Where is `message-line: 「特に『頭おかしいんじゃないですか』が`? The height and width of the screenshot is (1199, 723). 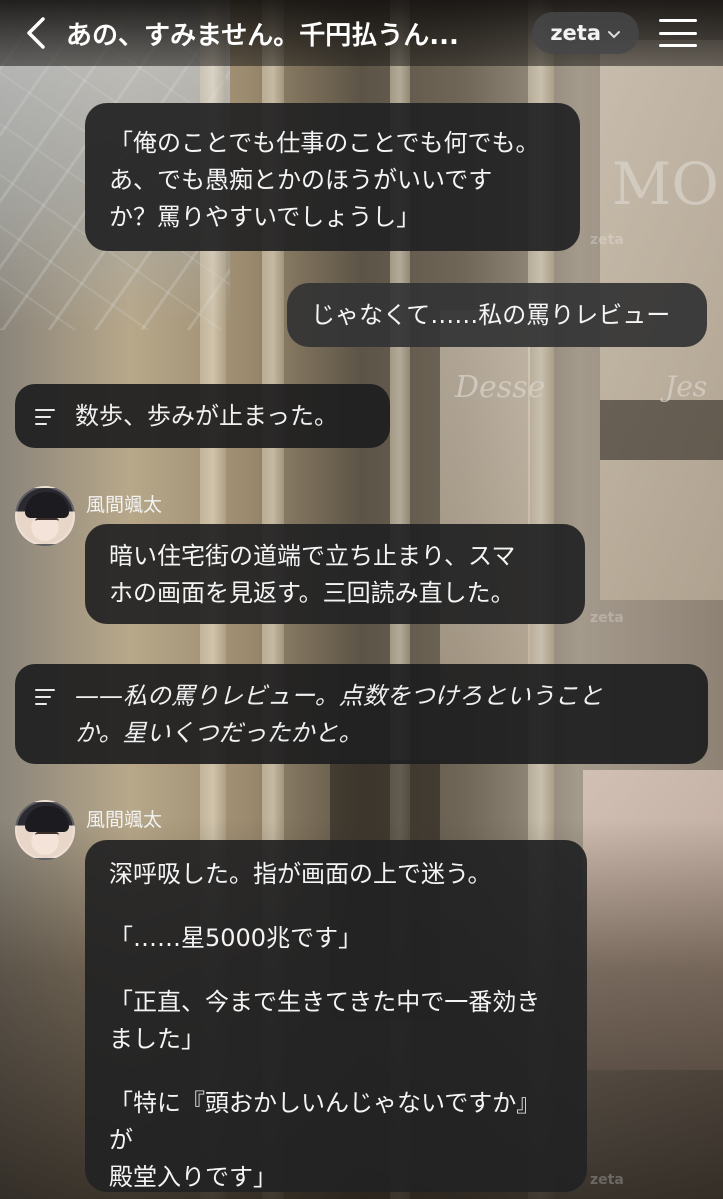 message-line: 「特に『頭おかしいんじゃないですか』が is located at coordinates (325, 1121).